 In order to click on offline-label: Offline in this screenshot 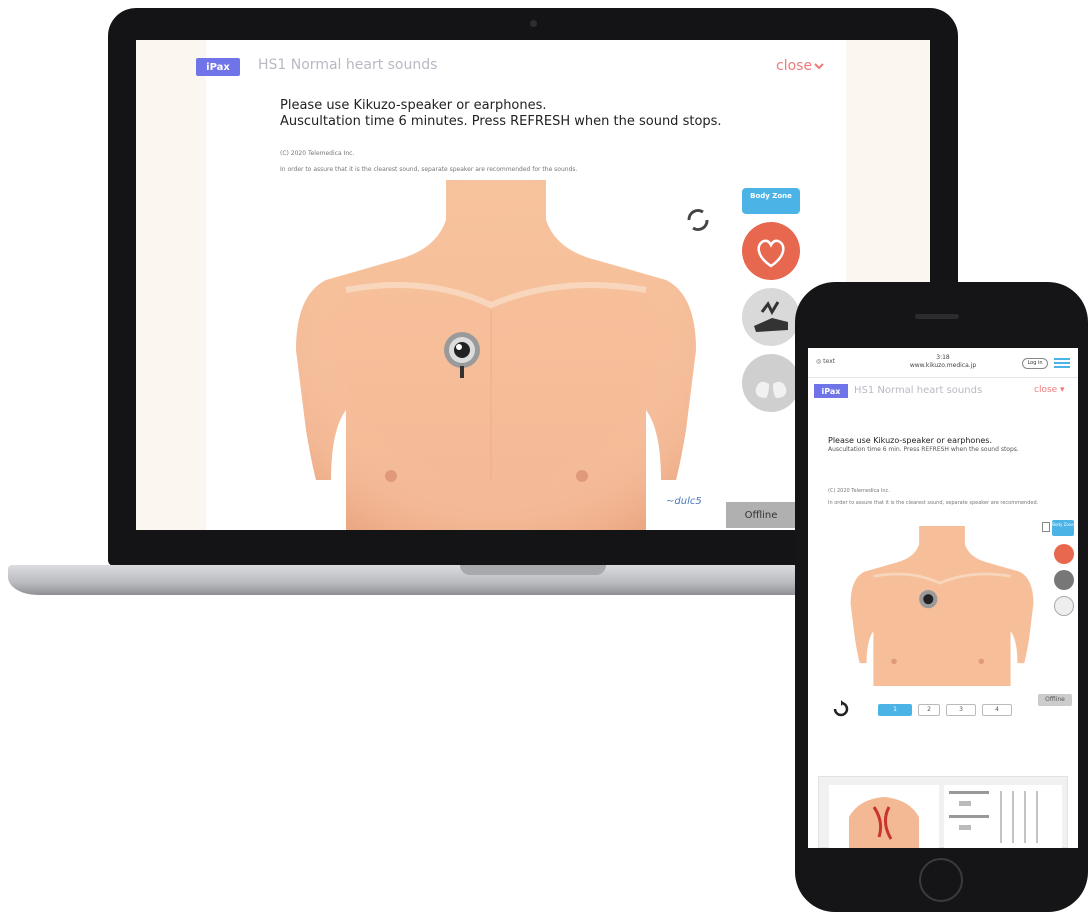, I will do `click(761, 515)`.